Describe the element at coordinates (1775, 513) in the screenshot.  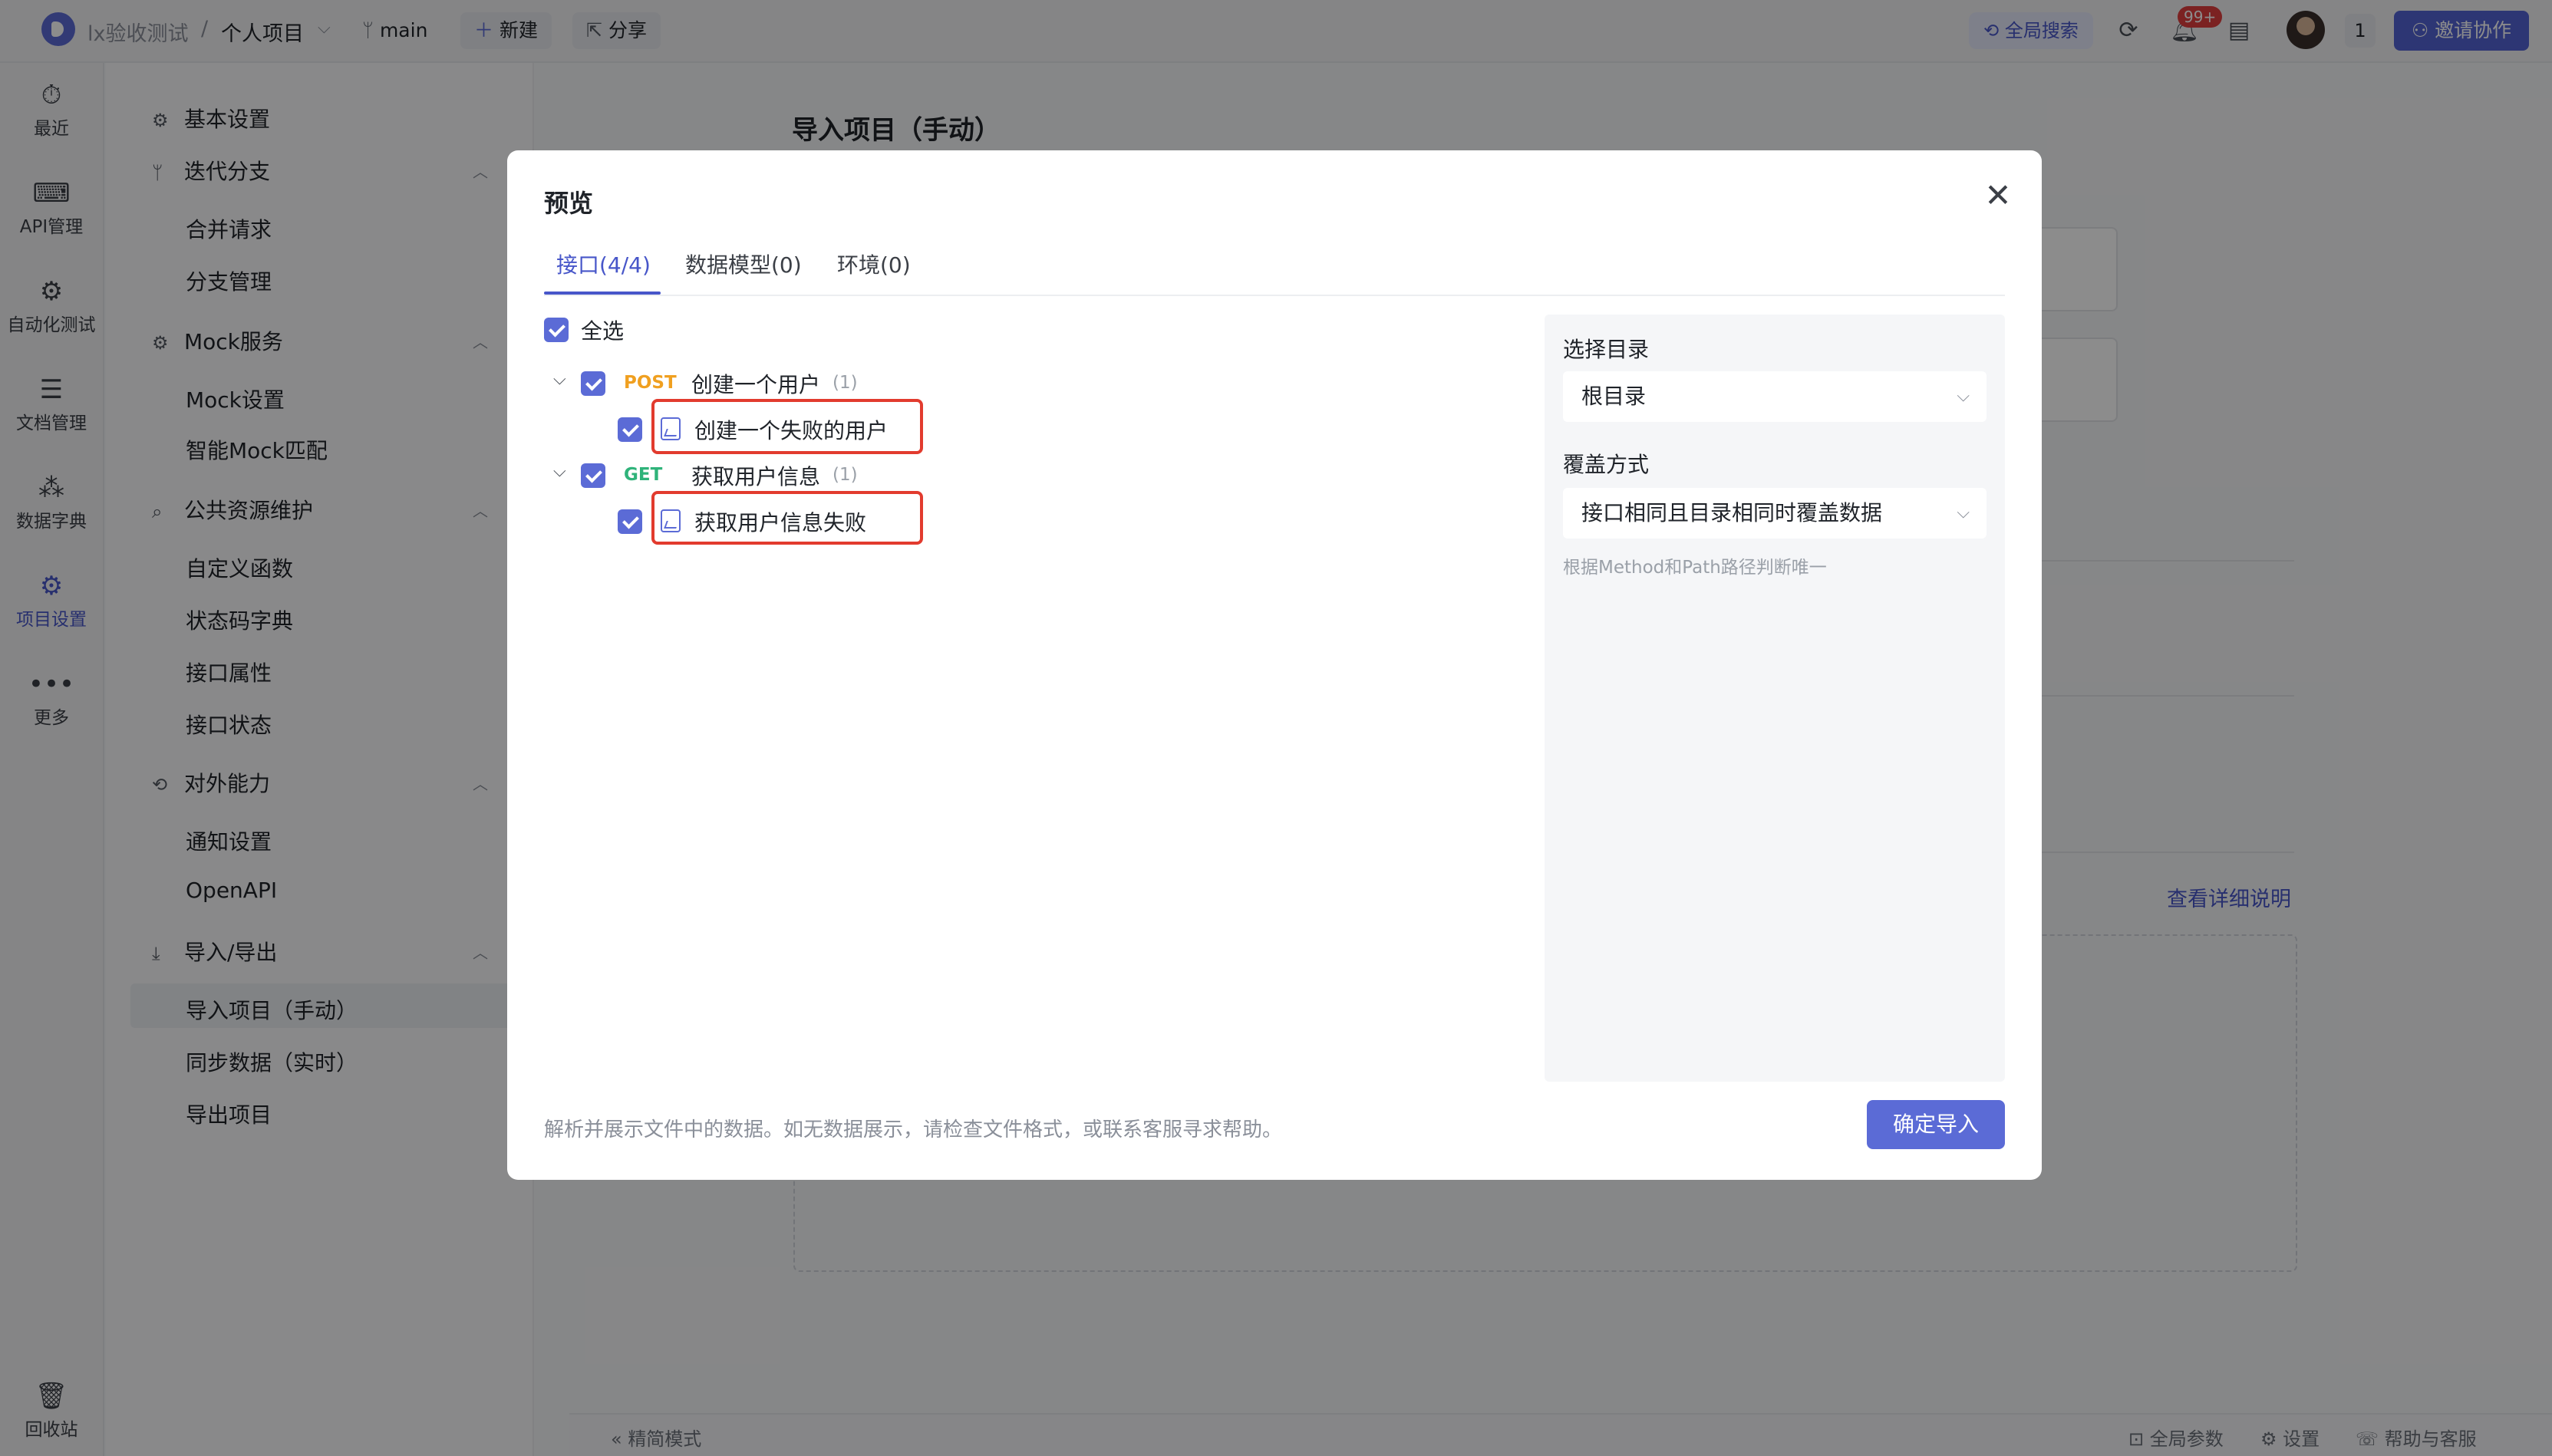
I see `cover-mode-select: 接口相同且目录相同时覆盖数据 ⌵` at that location.